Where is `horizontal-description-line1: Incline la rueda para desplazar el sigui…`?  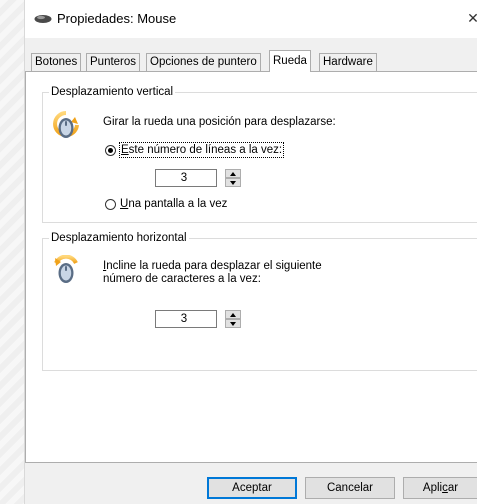
horizontal-description-line1: Incline la rueda para desplazar el sigui… is located at coordinates (212, 266).